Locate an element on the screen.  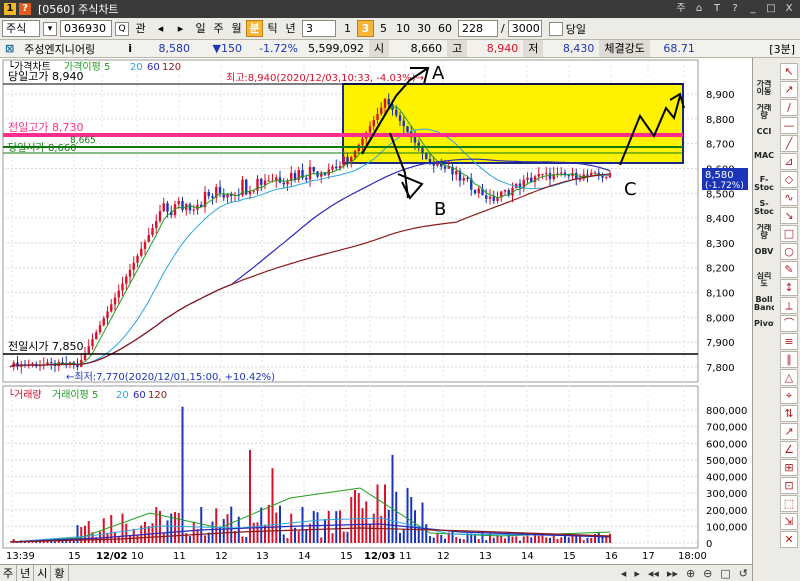
drawing-tool-icon-16: ∥ is located at coordinates (789, 359).